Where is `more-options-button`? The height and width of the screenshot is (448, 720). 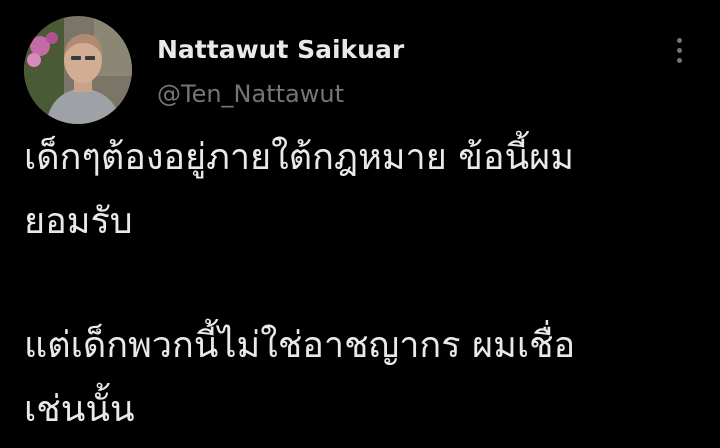 more-options-button is located at coordinates (679, 50).